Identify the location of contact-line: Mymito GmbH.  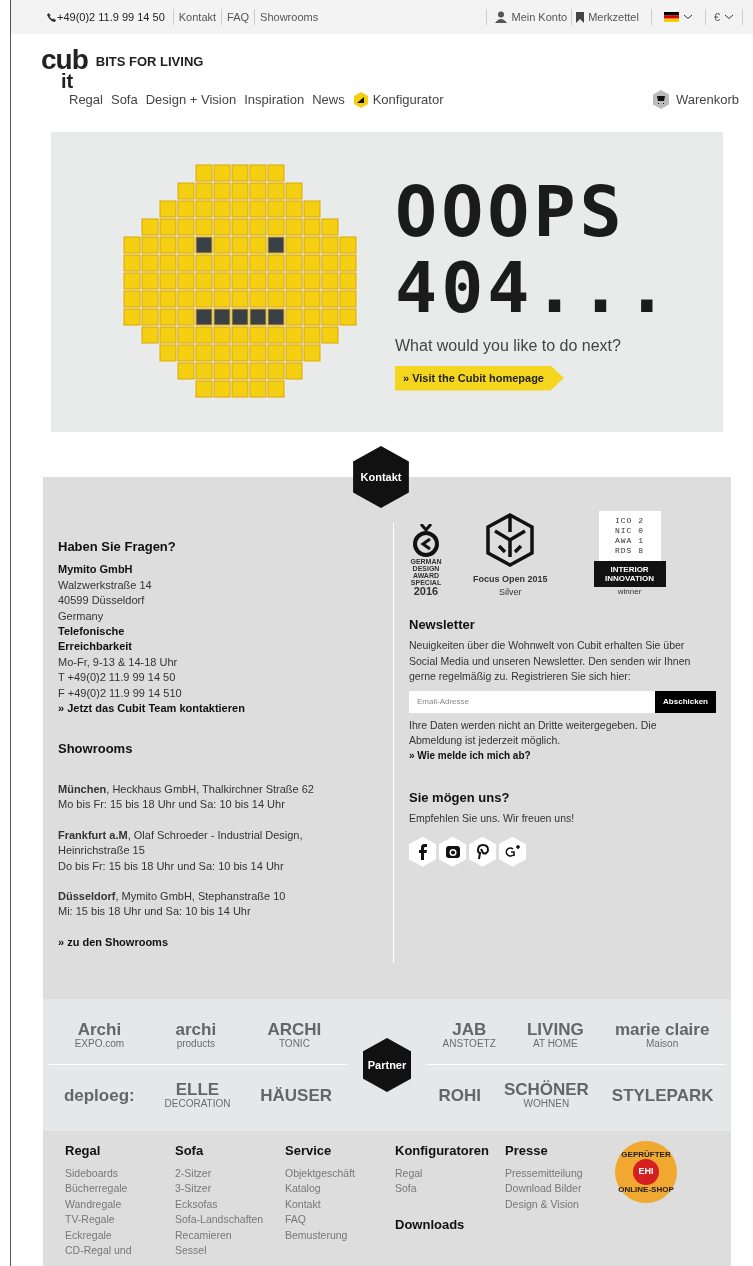
(96, 570).